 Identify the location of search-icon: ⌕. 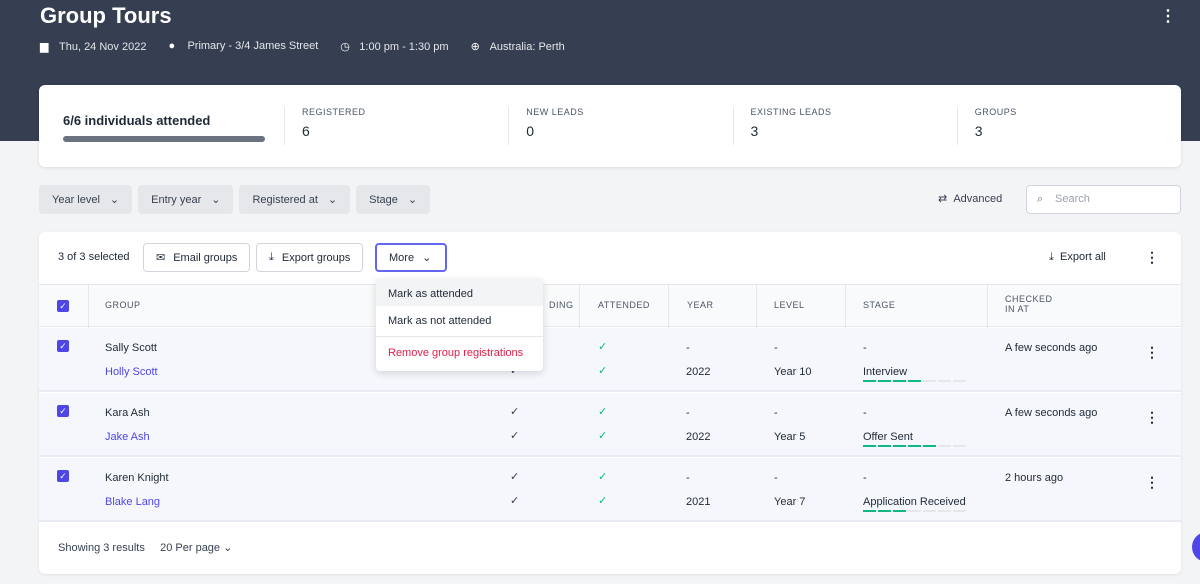
(1040, 199).